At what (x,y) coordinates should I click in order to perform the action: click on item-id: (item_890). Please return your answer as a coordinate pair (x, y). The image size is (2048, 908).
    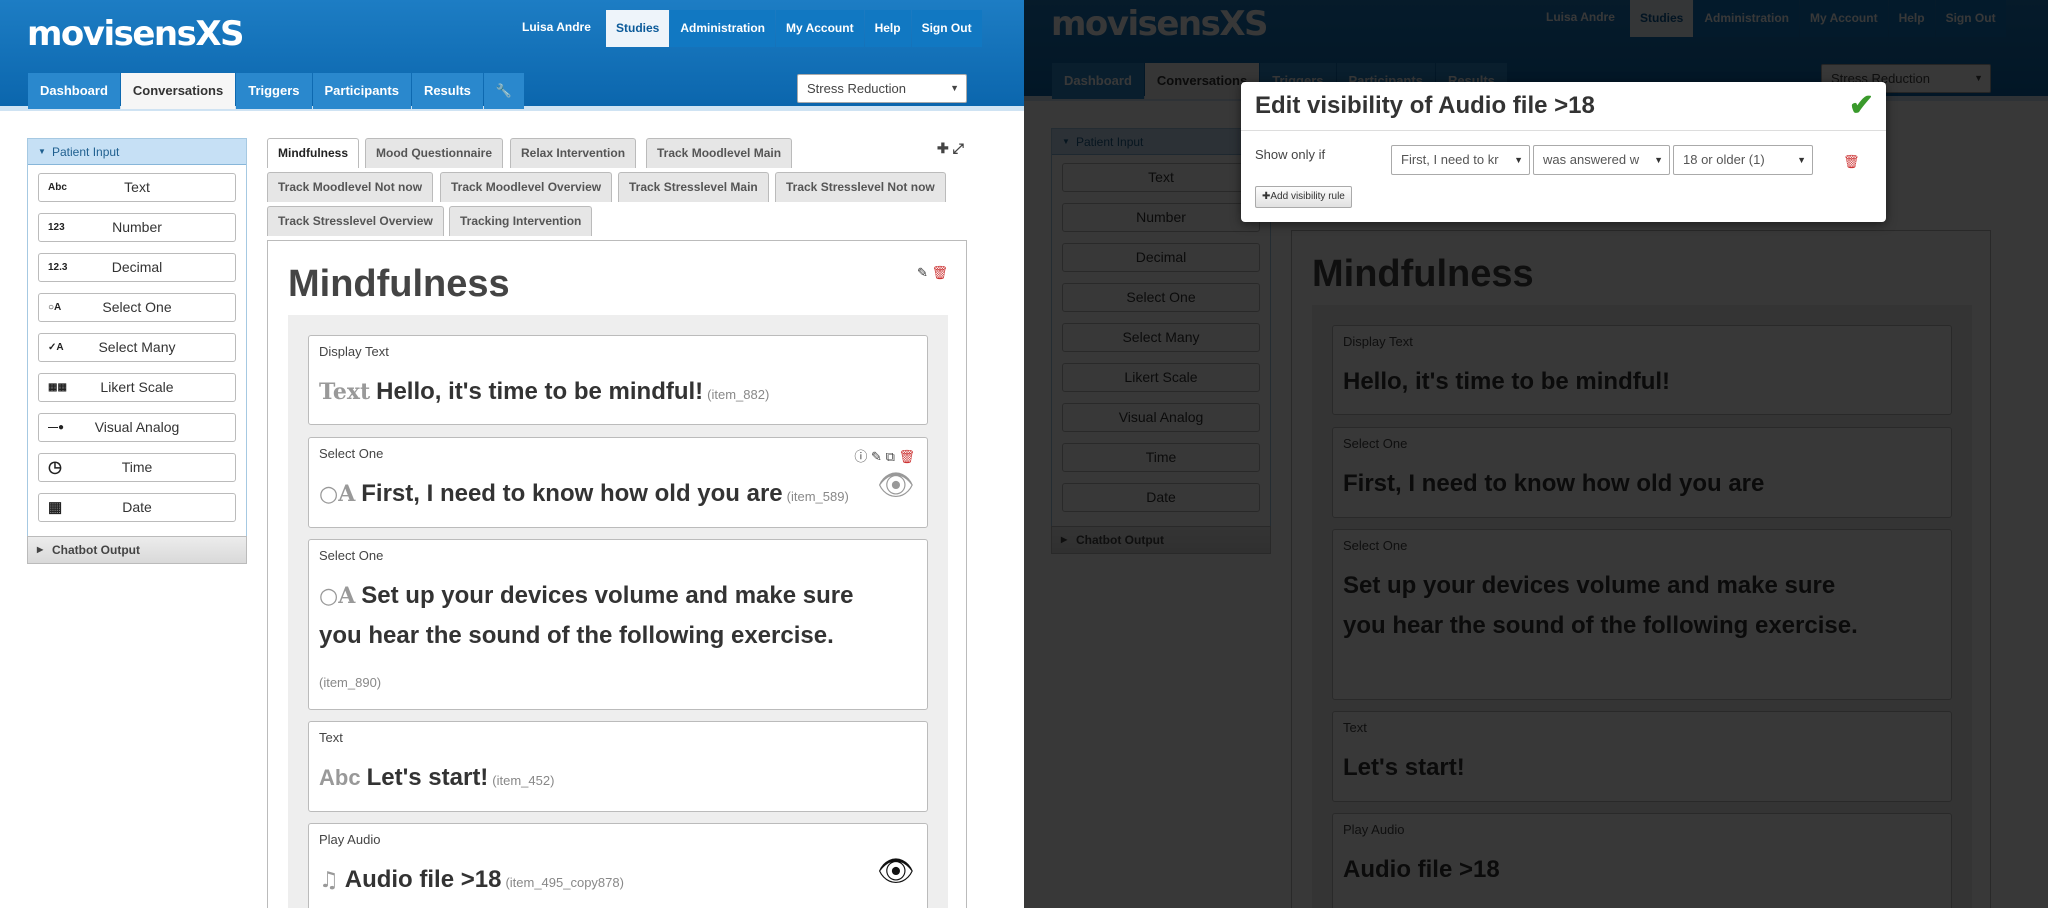
    Looking at the image, I should click on (350, 682).